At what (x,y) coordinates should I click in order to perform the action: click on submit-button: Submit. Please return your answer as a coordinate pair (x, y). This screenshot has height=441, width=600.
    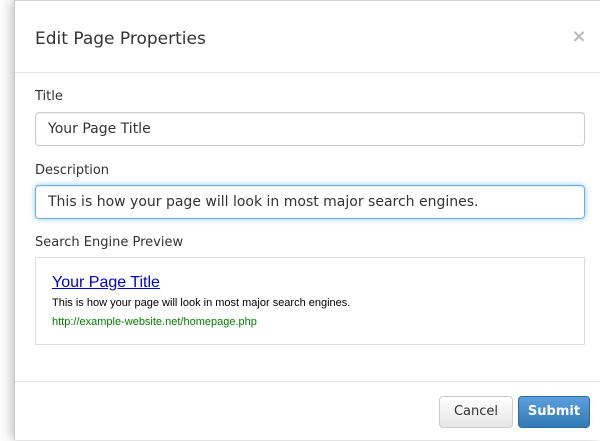
    Looking at the image, I should click on (554, 412).